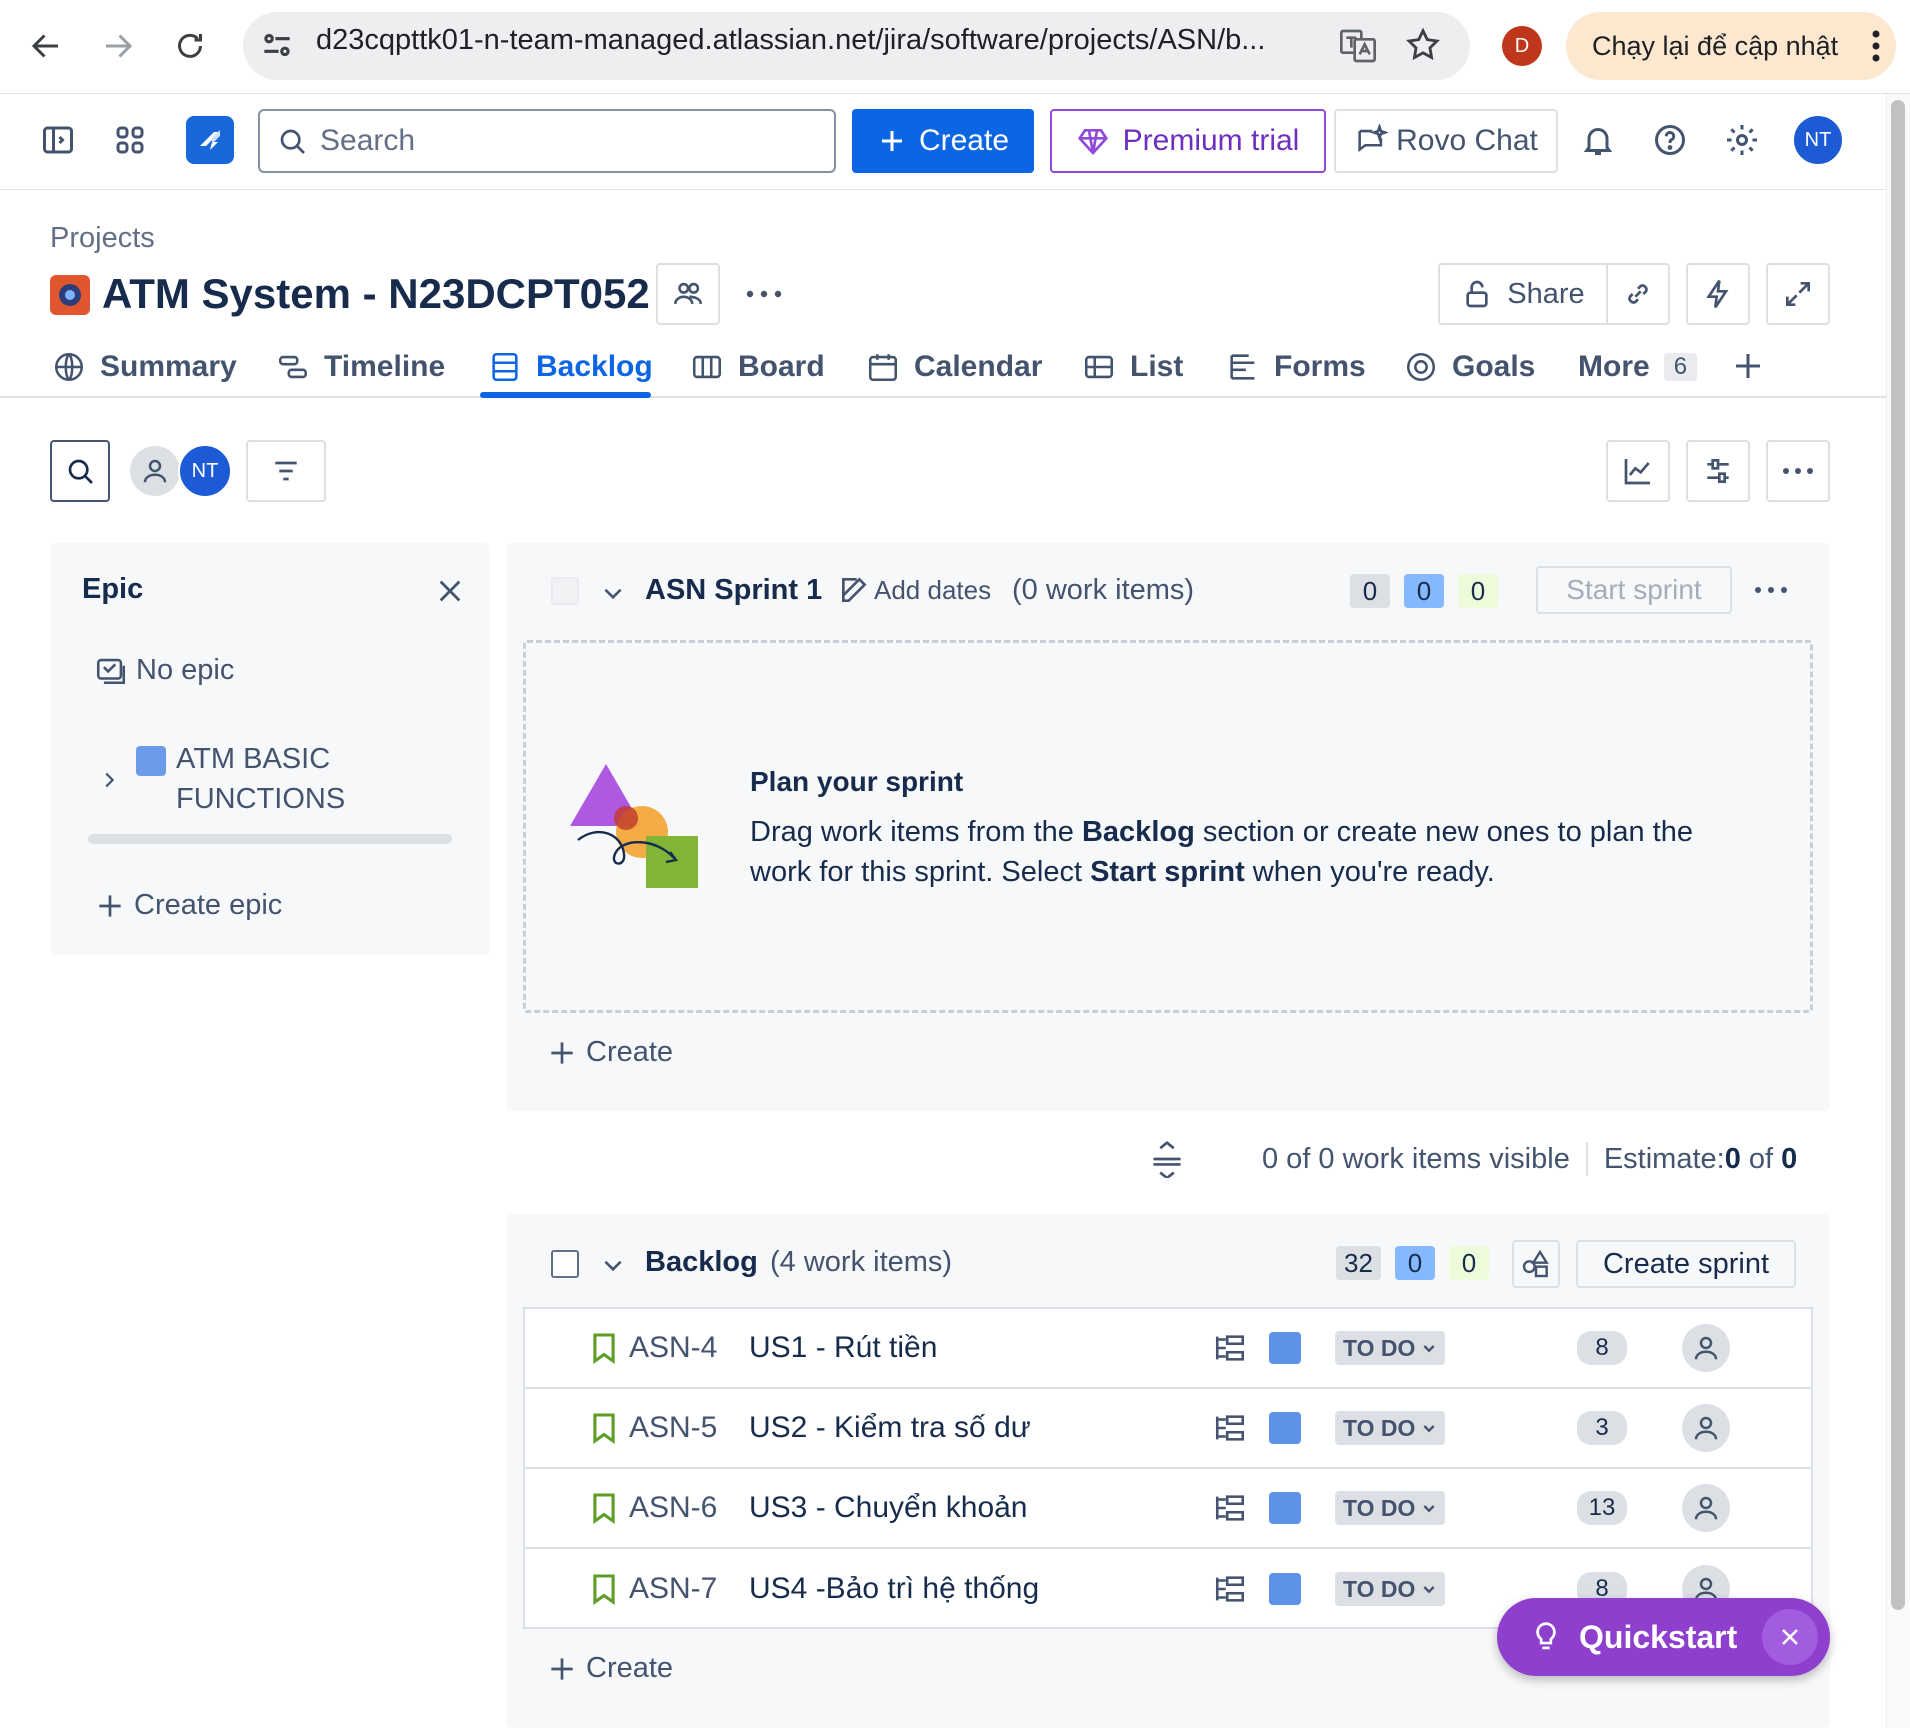  What do you see at coordinates (1718, 471) in the screenshot?
I see `view-settings-button` at bounding box center [1718, 471].